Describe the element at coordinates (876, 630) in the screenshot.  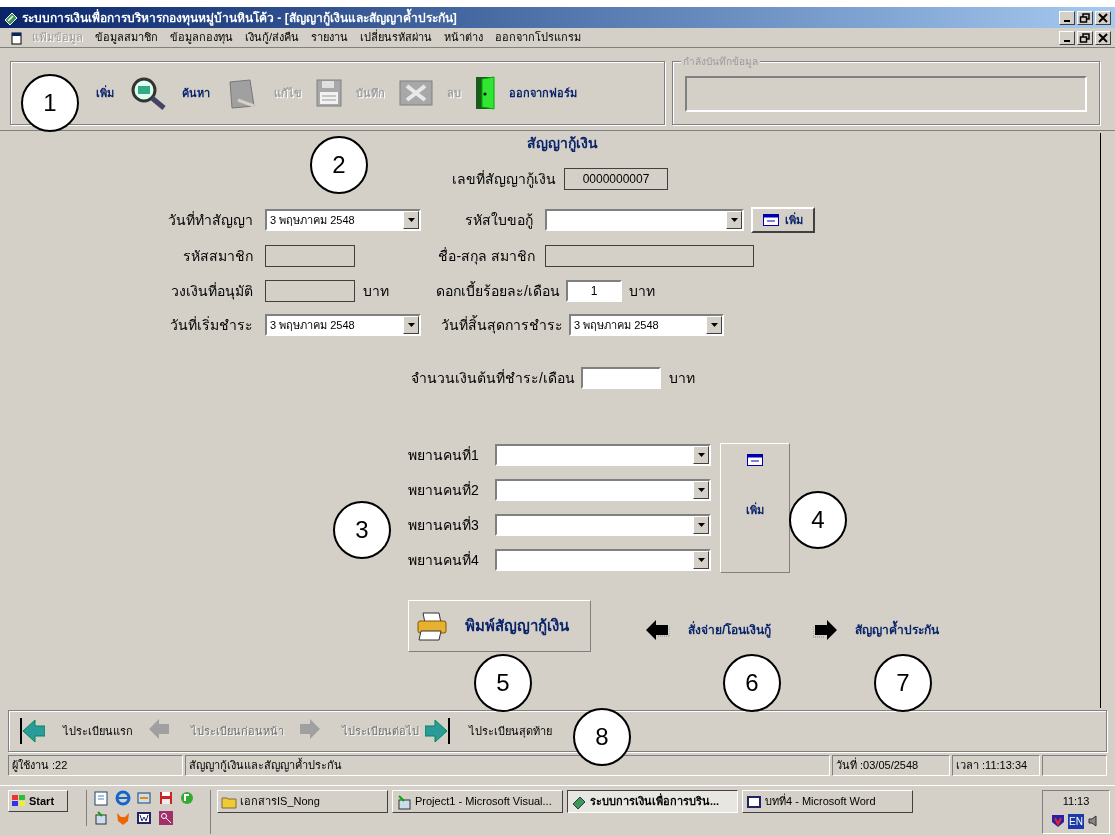
I see `navigation-link: สัญญาค้ำประกัน` at that location.